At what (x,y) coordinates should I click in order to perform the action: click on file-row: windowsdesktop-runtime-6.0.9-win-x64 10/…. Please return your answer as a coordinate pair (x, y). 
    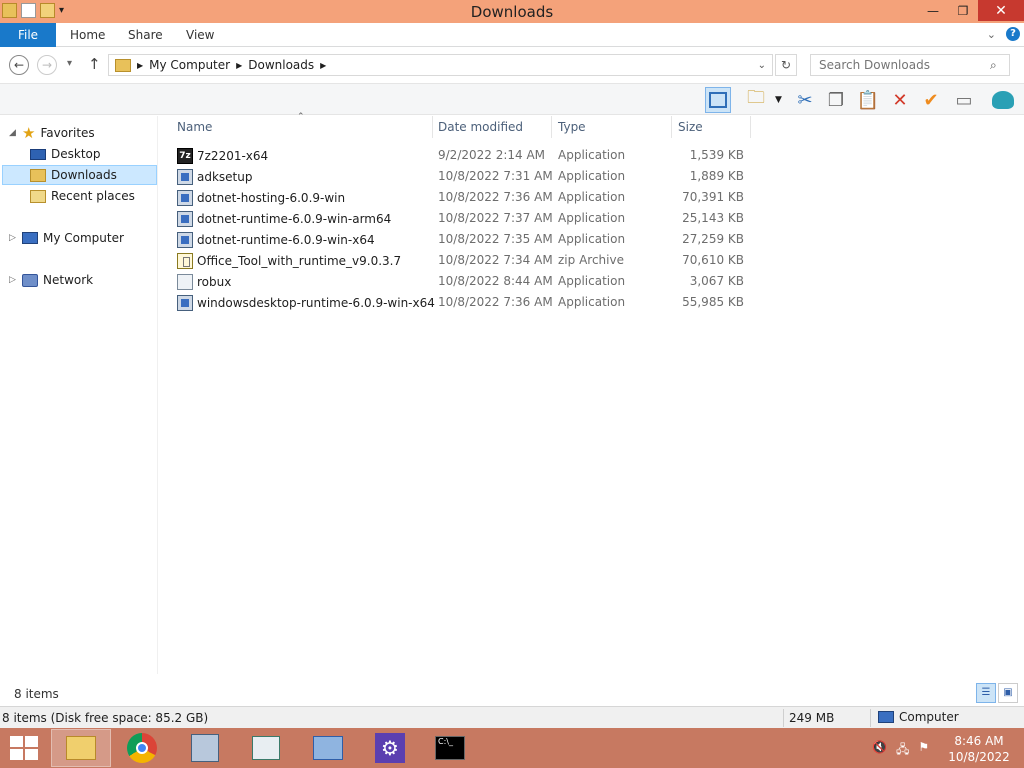
    Looking at the image, I should click on (467, 302).